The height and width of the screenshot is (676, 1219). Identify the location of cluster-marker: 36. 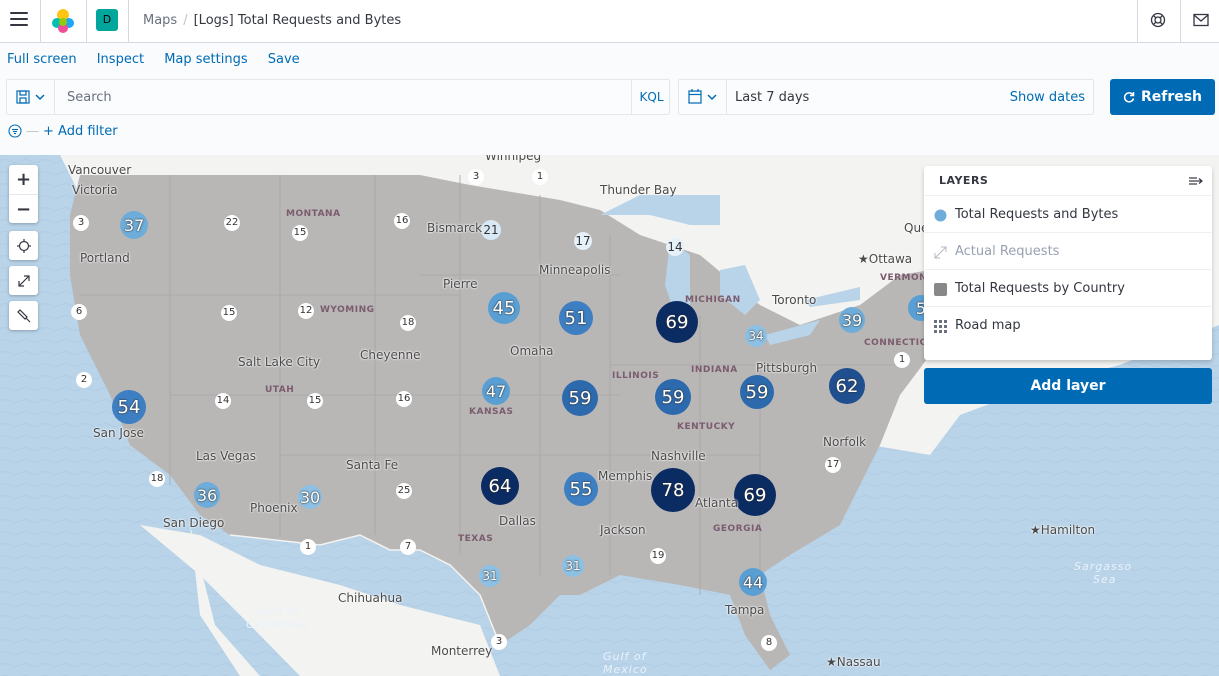
(207, 495).